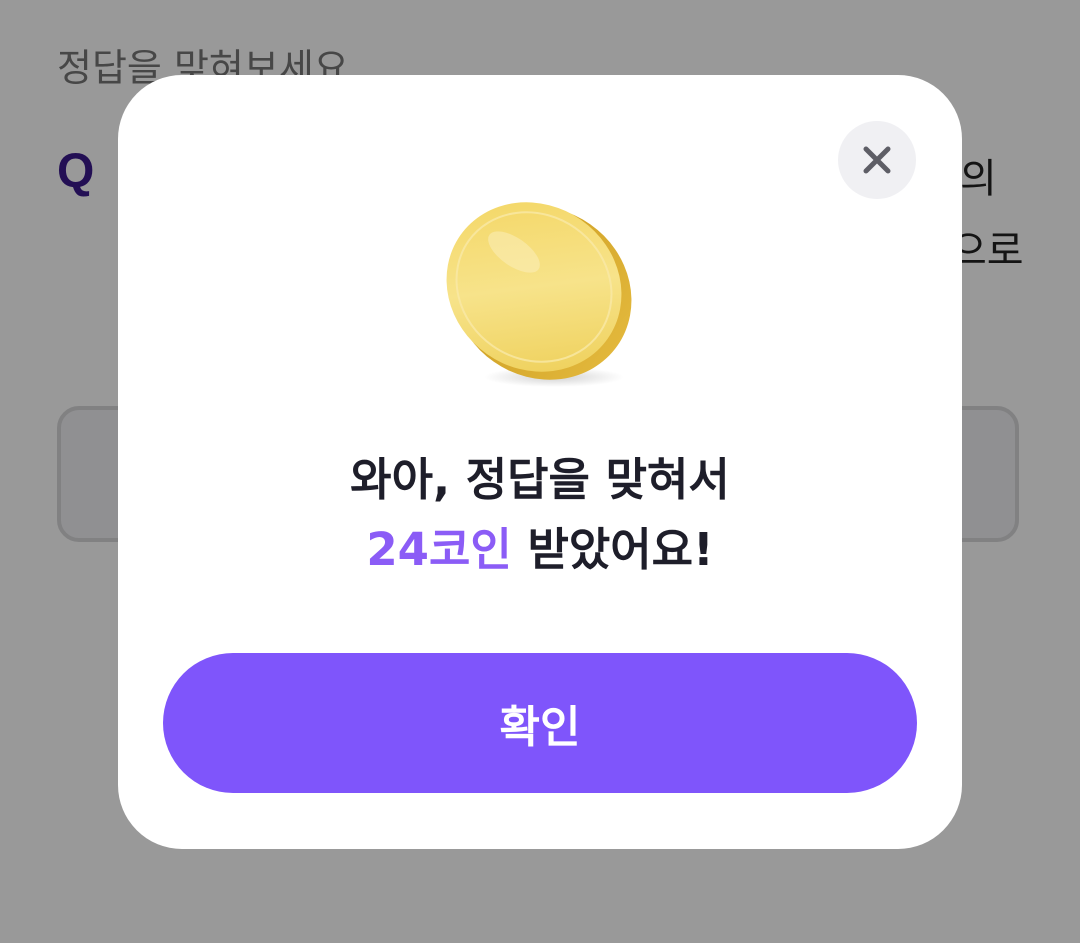 This screenshot has width=1080, height=943. I want to click on coin-amount: 24코인, so click(439, 549).